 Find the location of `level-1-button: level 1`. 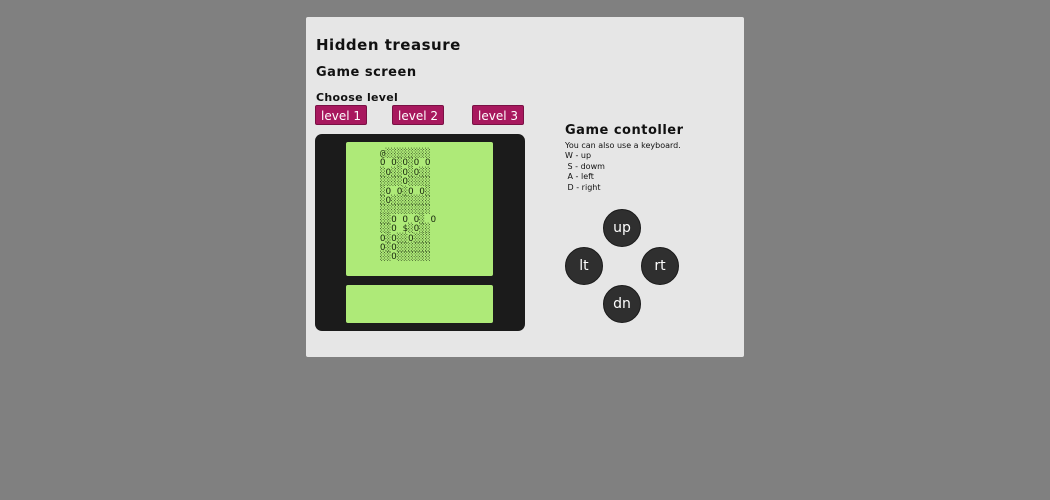

level-1-button: level 1 is located at coordinates (341, 115).